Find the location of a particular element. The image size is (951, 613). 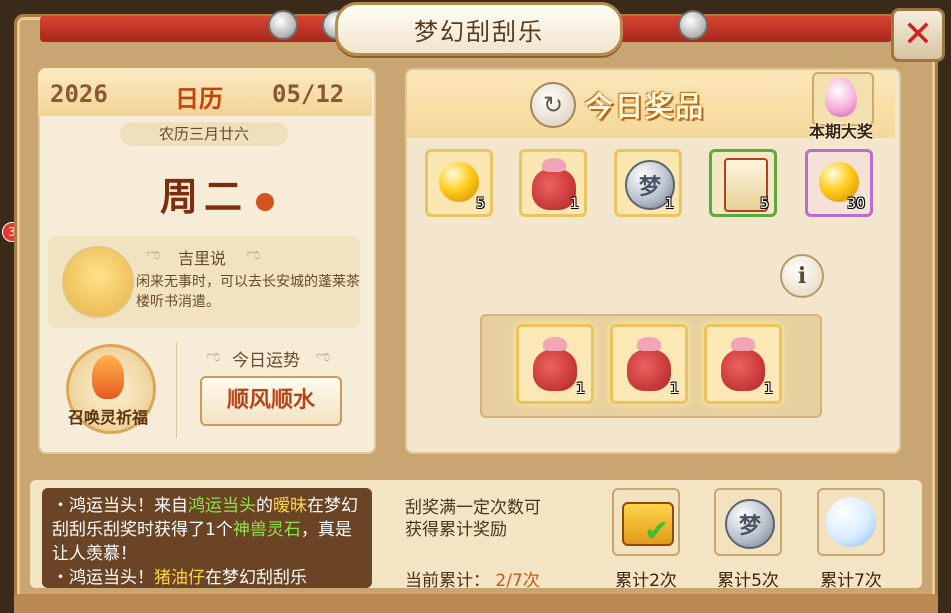

reward-description-line: 刮奖满一定次数可 is located at coordinates (473, 508).